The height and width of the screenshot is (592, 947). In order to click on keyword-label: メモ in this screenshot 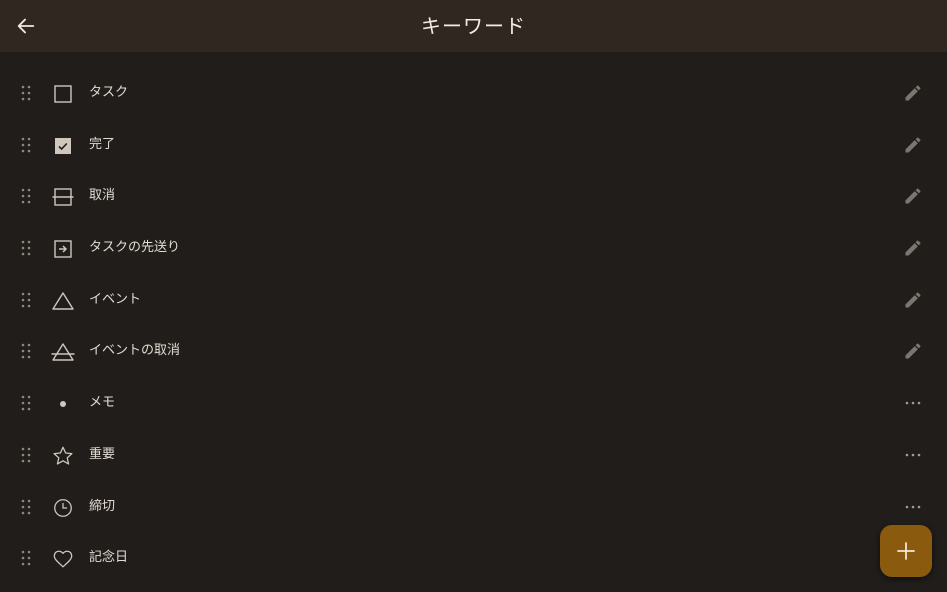, I will do `click(102, 403)`.